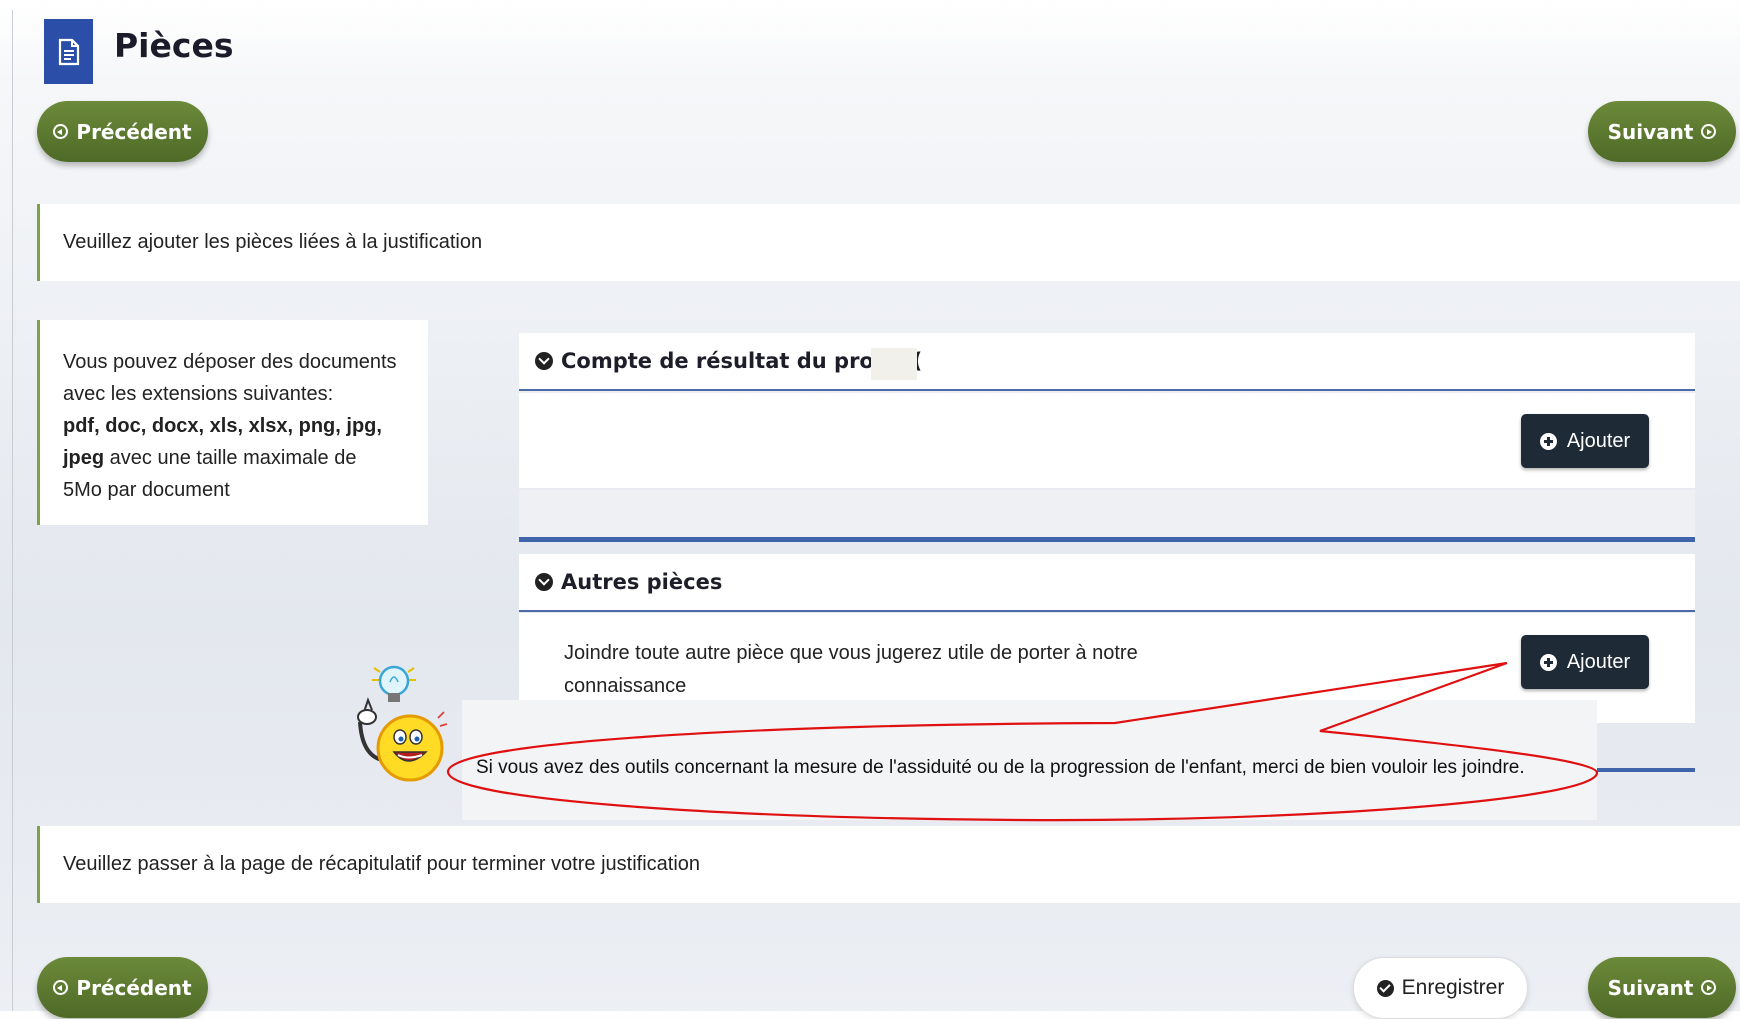 The image size is (1740, 1019). I want to click on save-label: Enregistrer, so click(1453, 987).